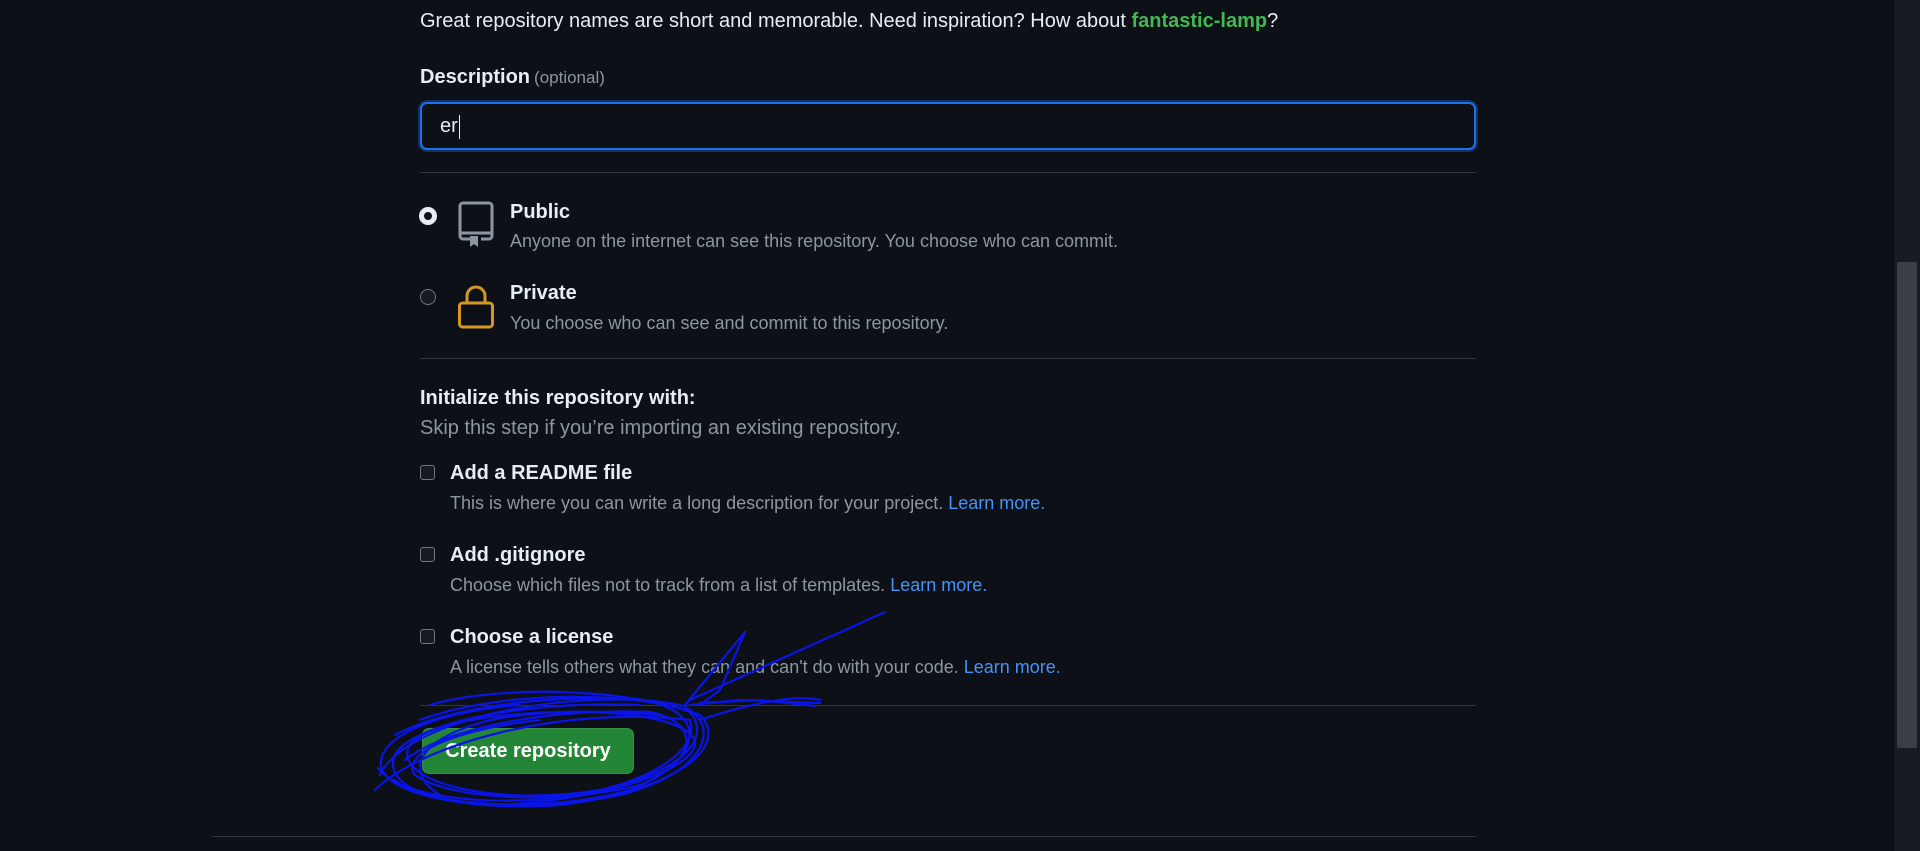  I want to click on scrollbar, so click(1907, 425).